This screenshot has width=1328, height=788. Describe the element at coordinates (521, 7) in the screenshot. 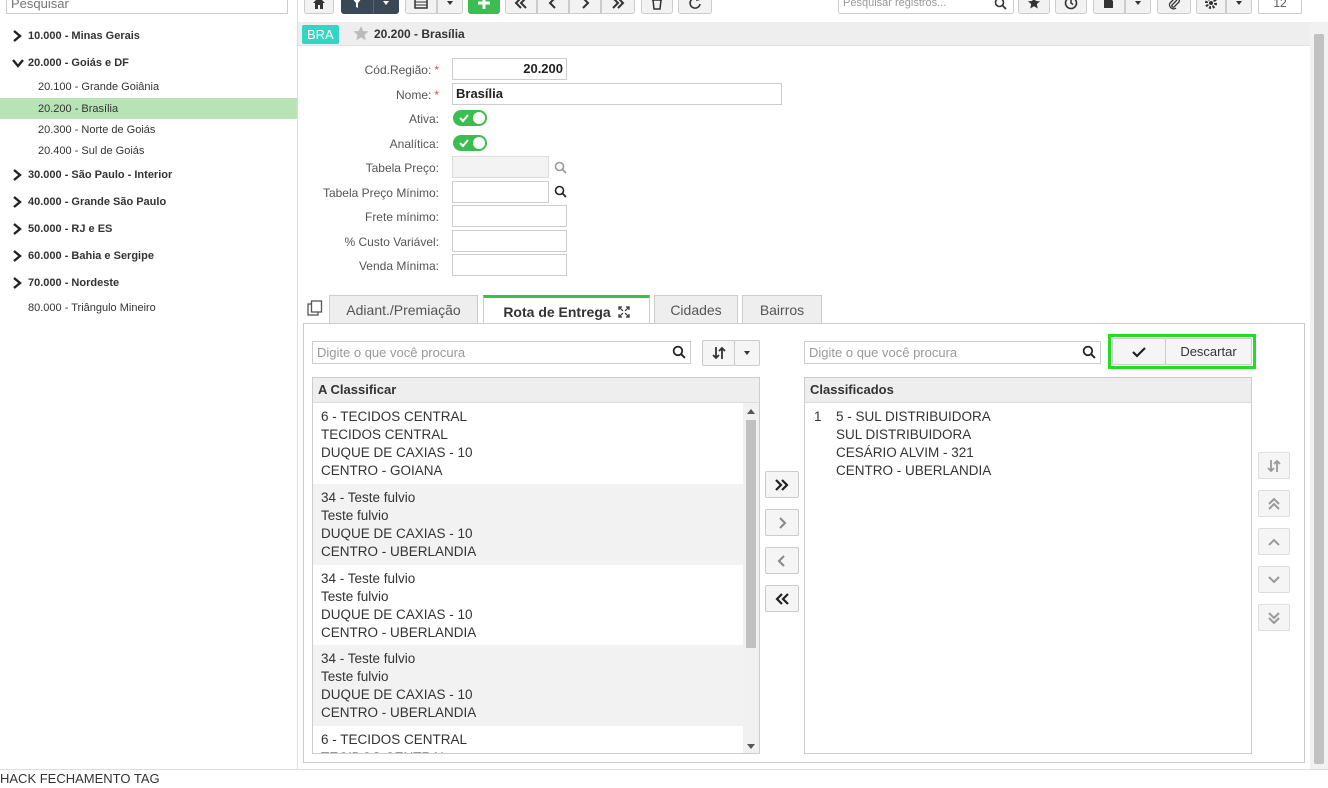

I see `first-record-button` at that location.